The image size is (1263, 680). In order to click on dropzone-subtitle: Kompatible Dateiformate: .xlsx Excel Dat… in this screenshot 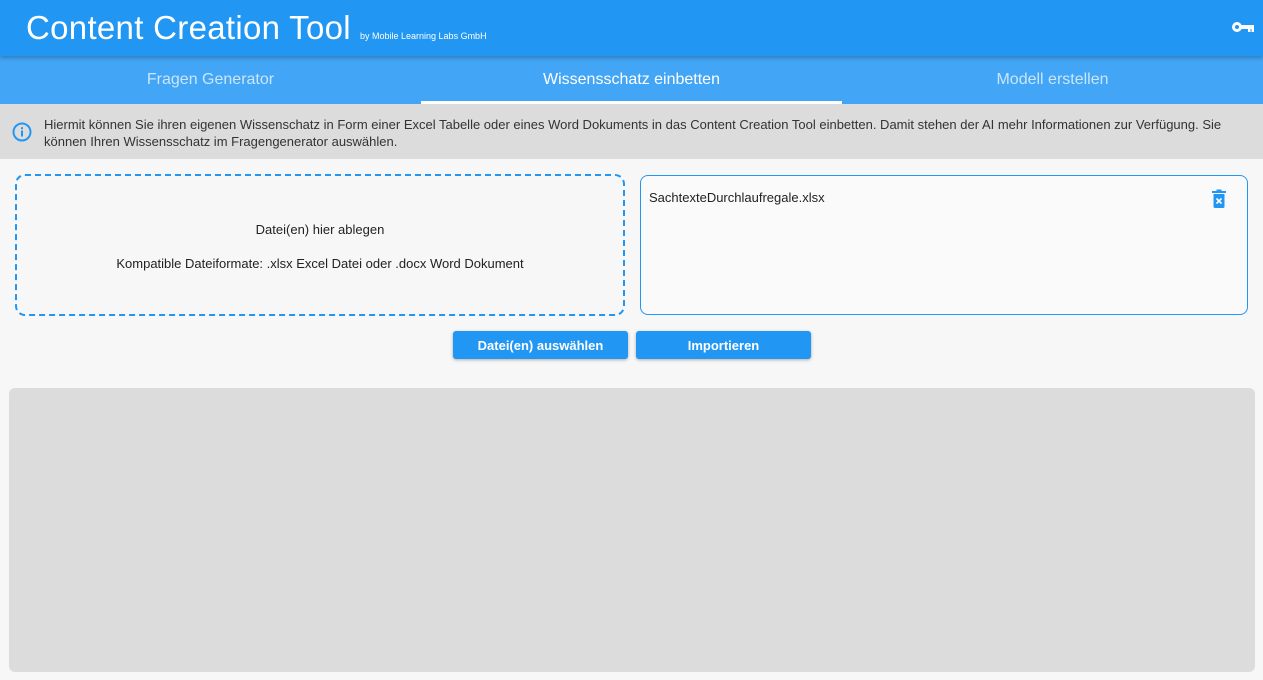, I will do `click(320, 263)`.